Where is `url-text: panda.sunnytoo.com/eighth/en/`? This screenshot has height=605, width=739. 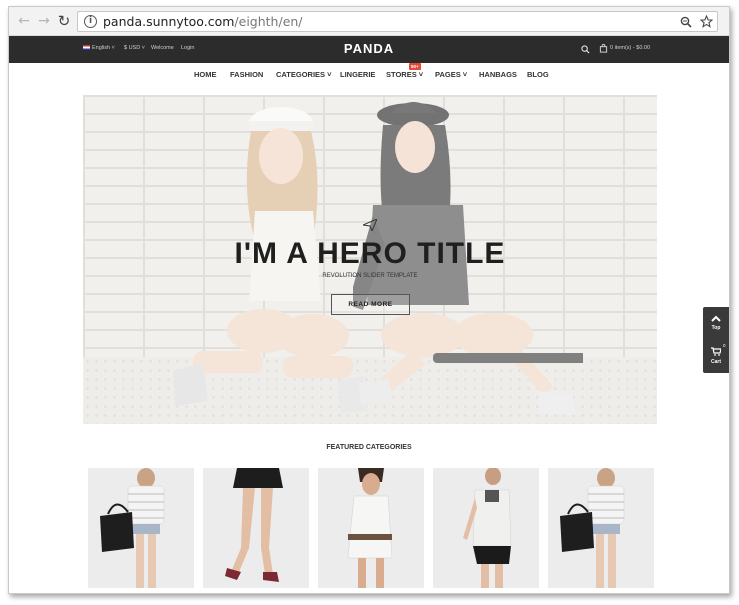 url-text: panda.sunnytoo.com/eighth/en/ is located at coordinates (203, 21).